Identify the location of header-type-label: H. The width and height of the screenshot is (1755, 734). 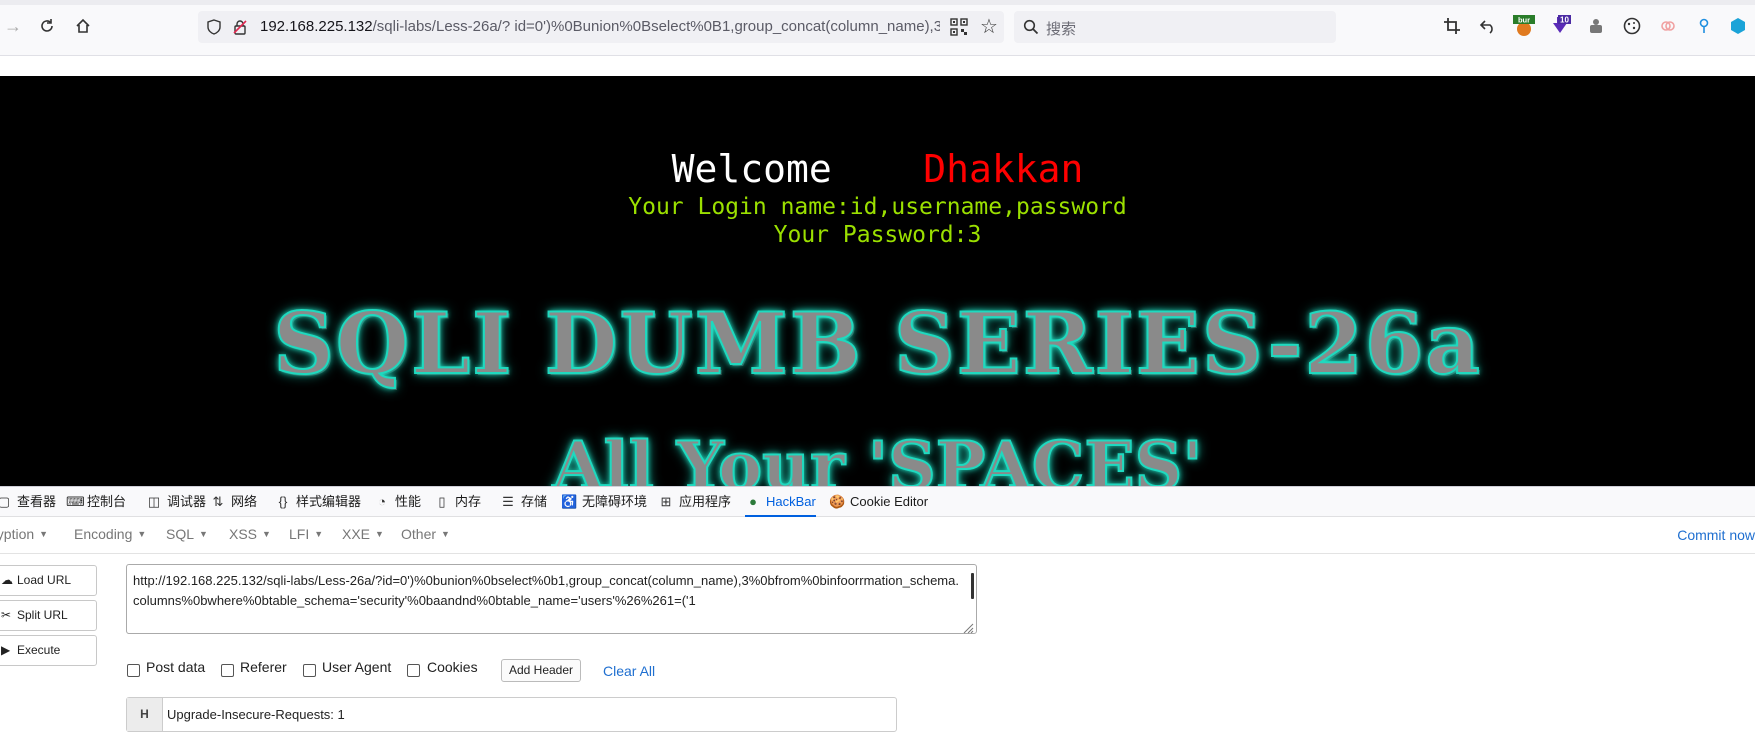
(145, 714).